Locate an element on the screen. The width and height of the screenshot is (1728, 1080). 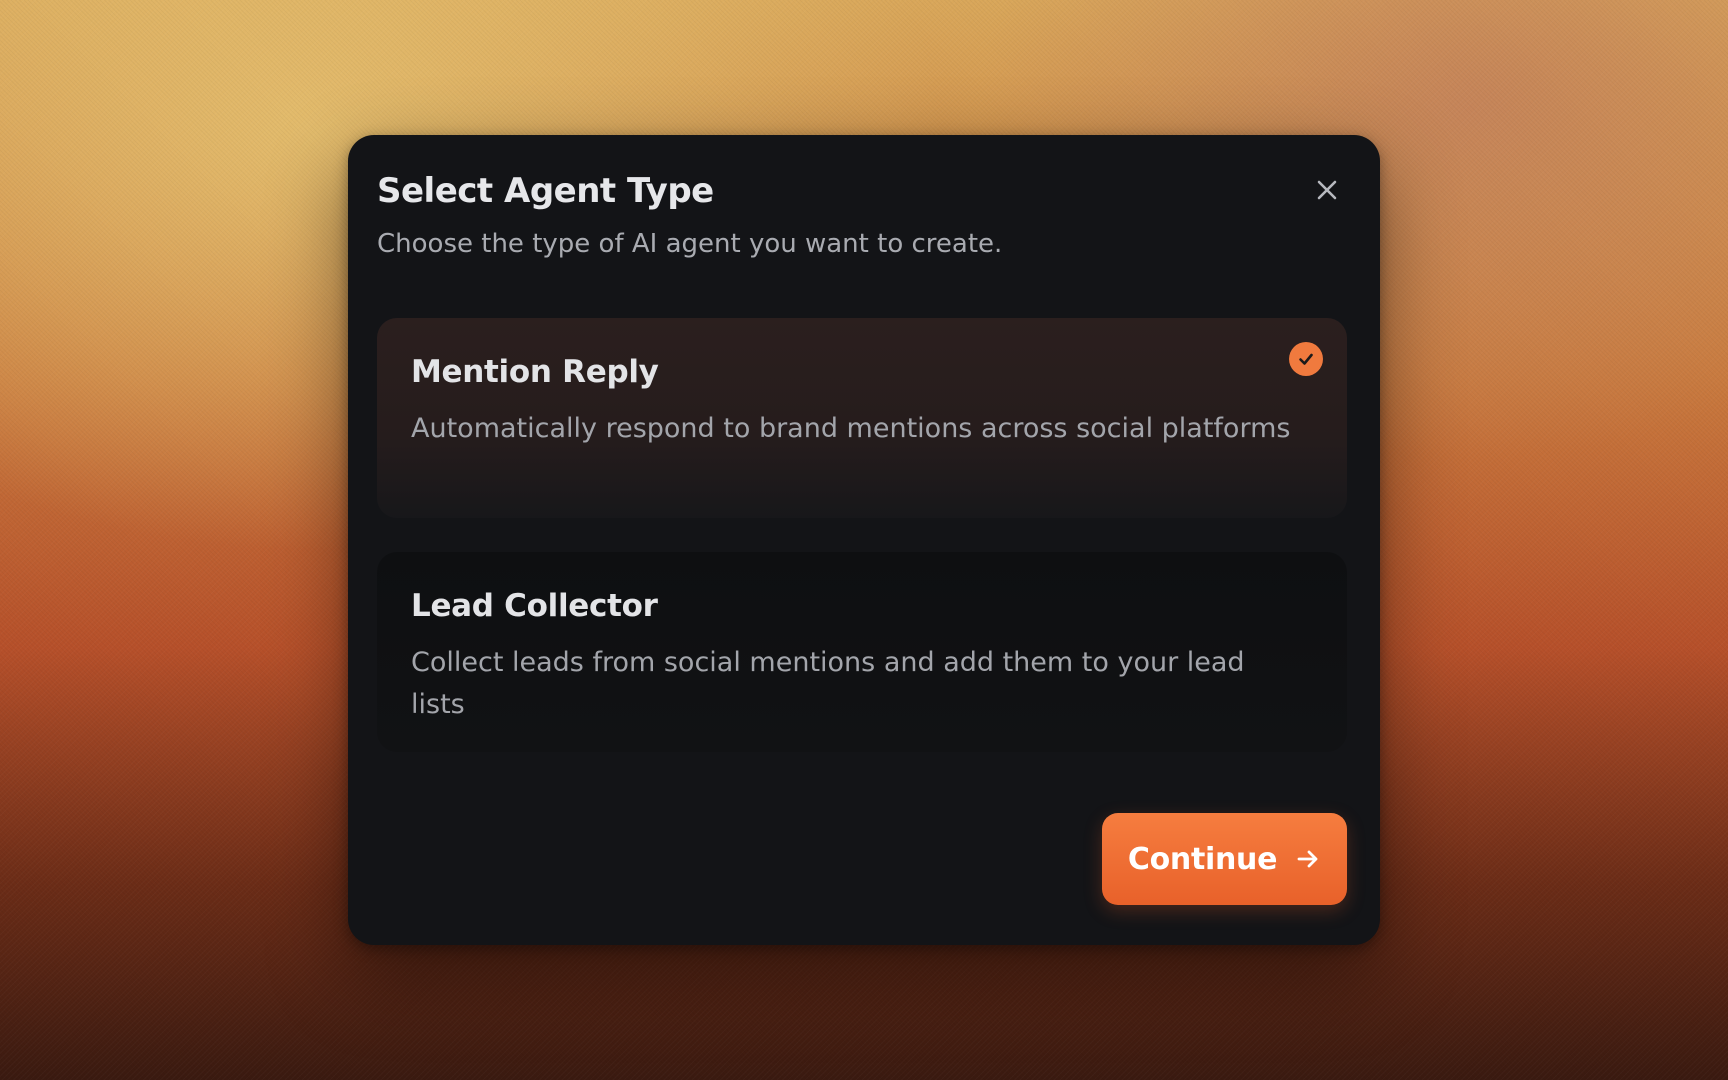
option-title: Lead Collector is located at coordinates (534, 606).